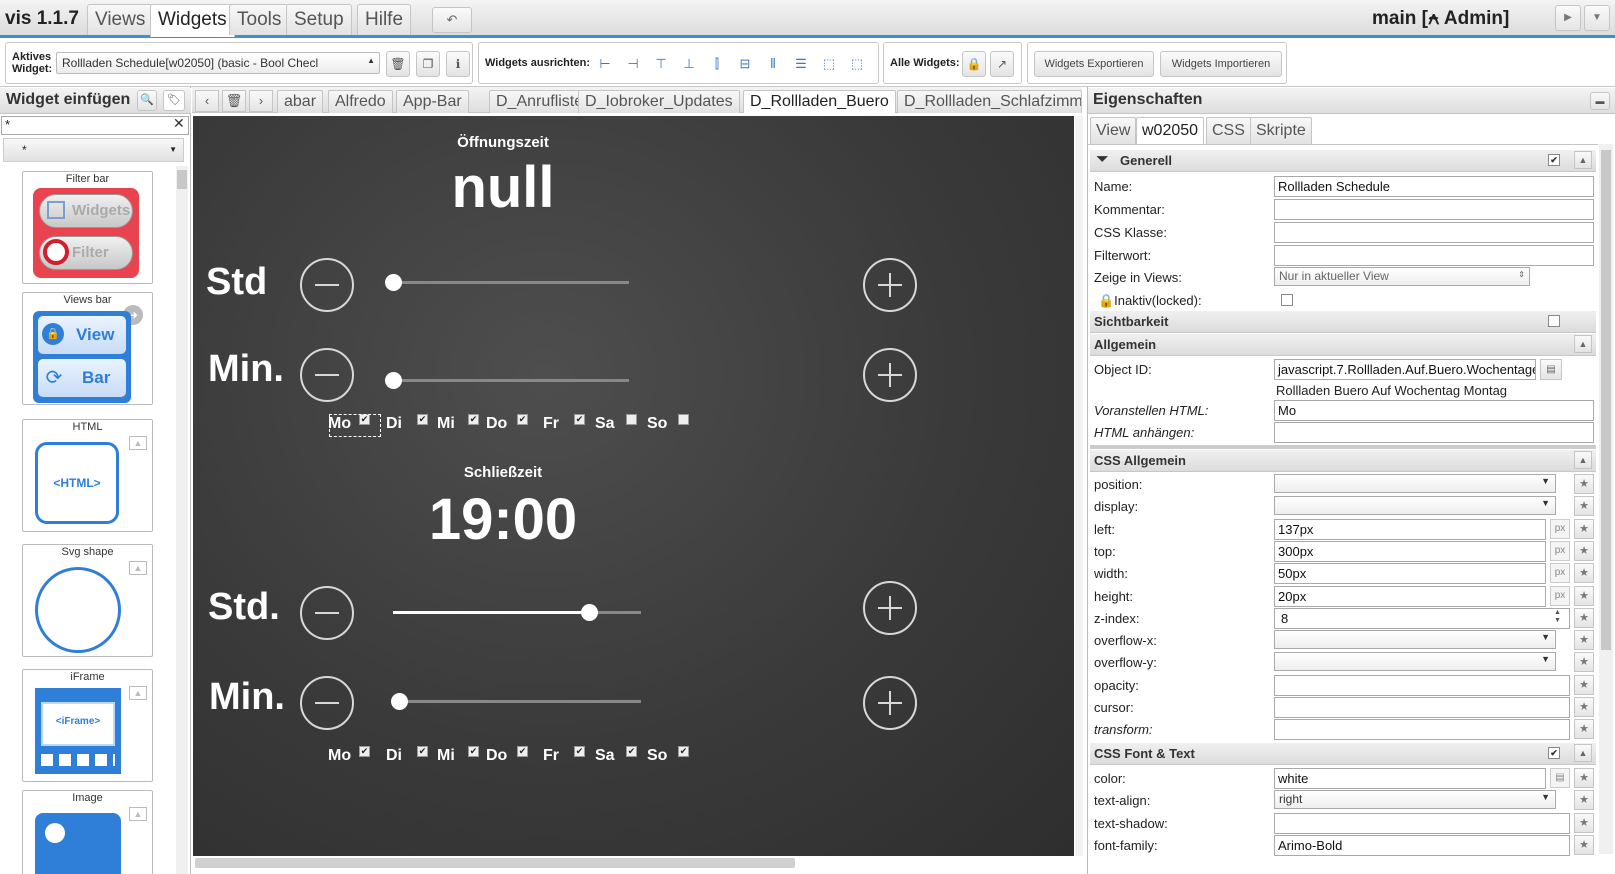  Describe the element at coordinates (631, 419) in the screenshot. I see `weekday-checkbox-sa` at that location.